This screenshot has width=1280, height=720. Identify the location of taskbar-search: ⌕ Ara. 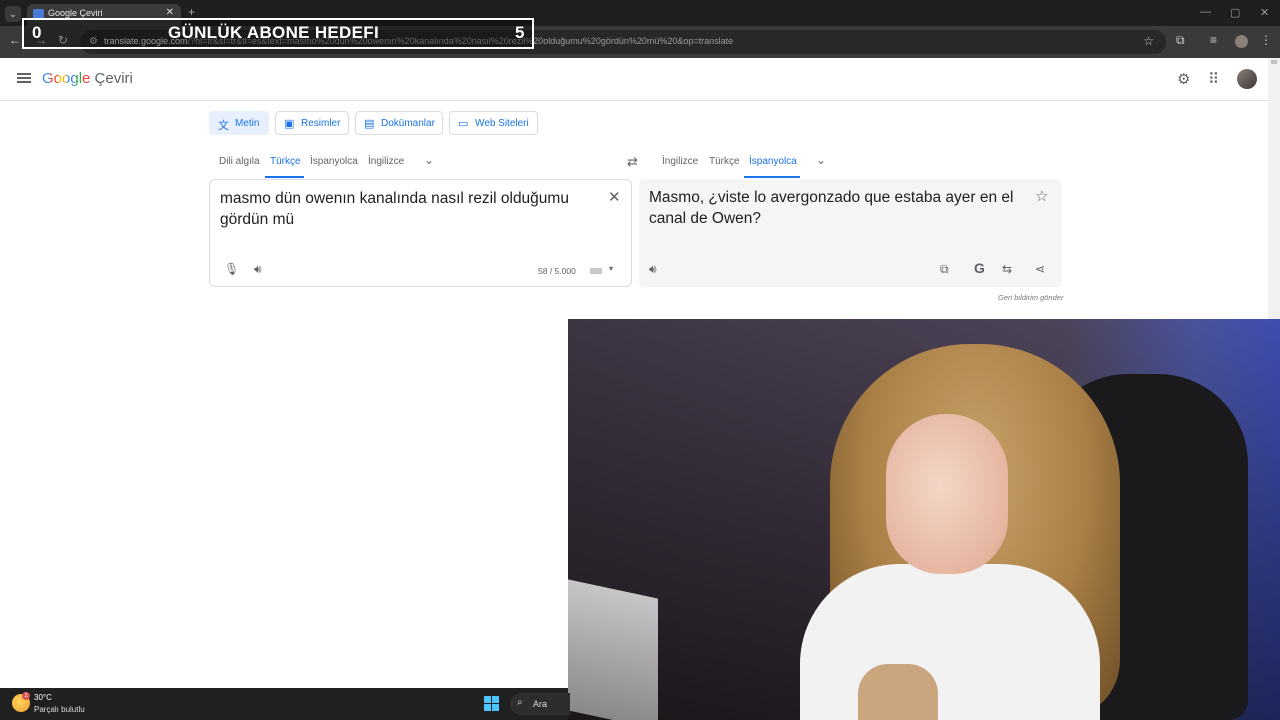
(540, 704).